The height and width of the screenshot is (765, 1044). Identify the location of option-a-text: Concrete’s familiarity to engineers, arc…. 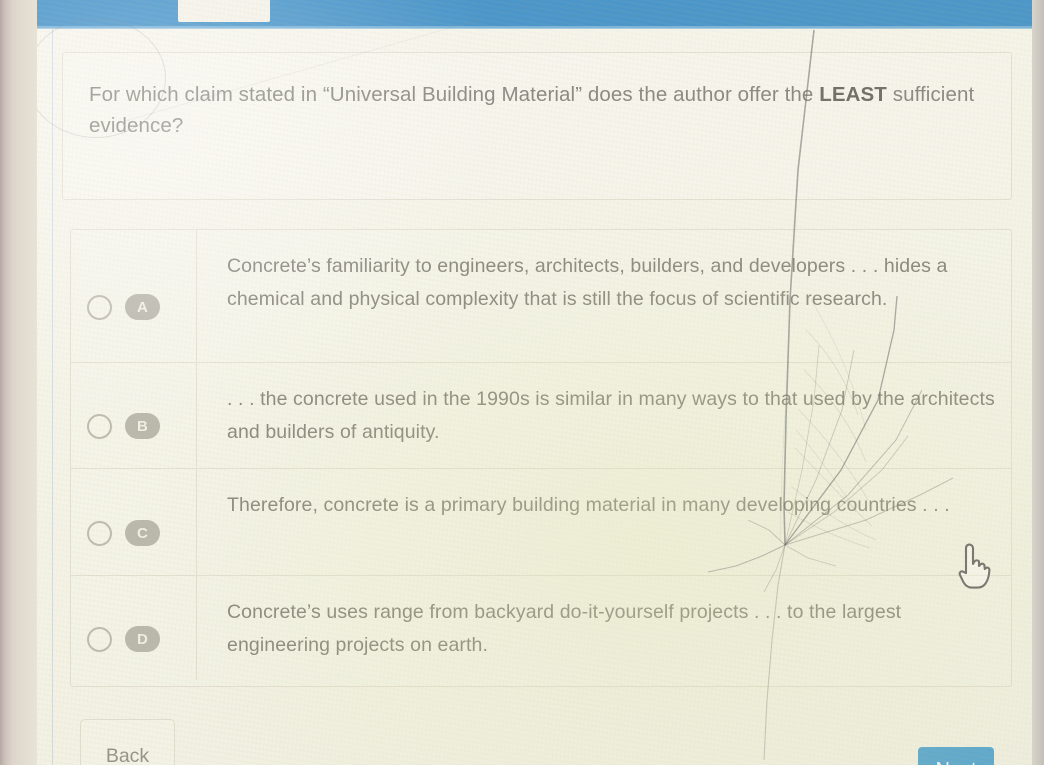
(587, 282).